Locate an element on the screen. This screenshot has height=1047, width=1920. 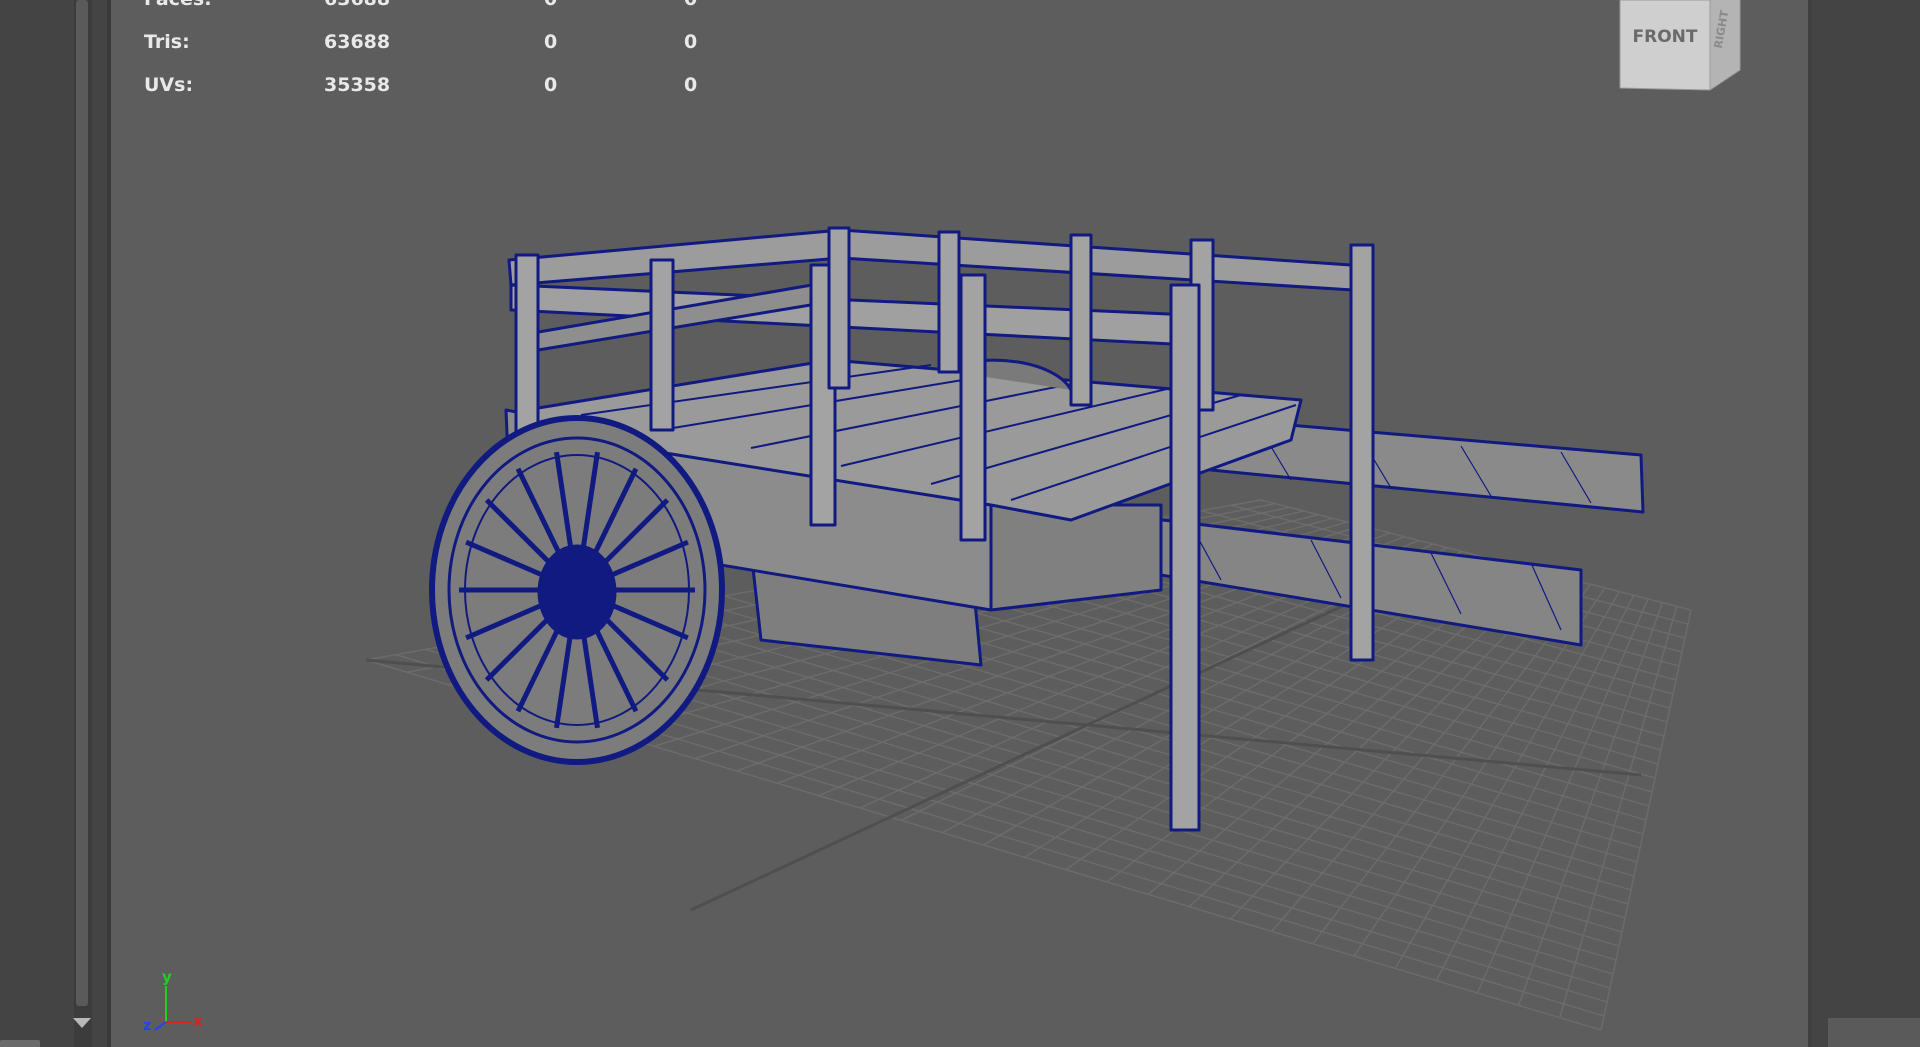
z-axis-line is located at coordinates (160, 1026).